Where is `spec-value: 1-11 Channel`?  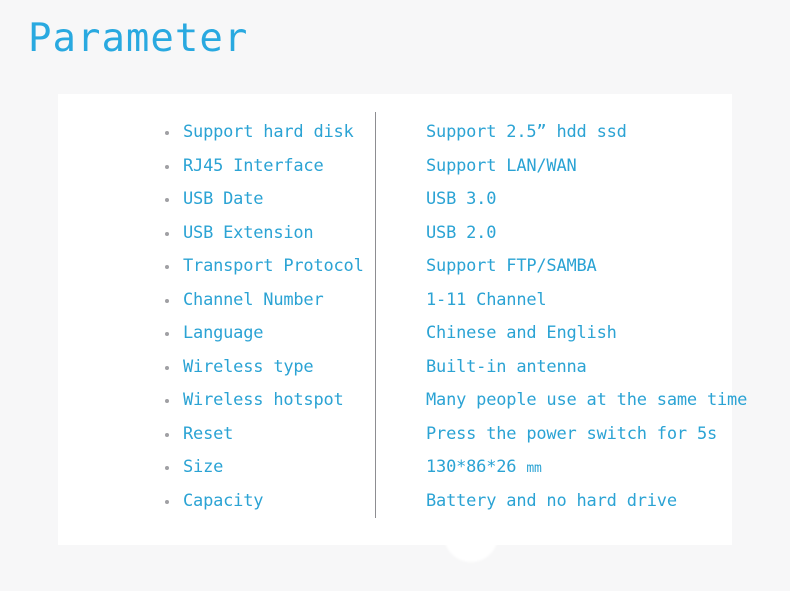 spec-value: 1-11 Channel is located at coordinates (486, 299).